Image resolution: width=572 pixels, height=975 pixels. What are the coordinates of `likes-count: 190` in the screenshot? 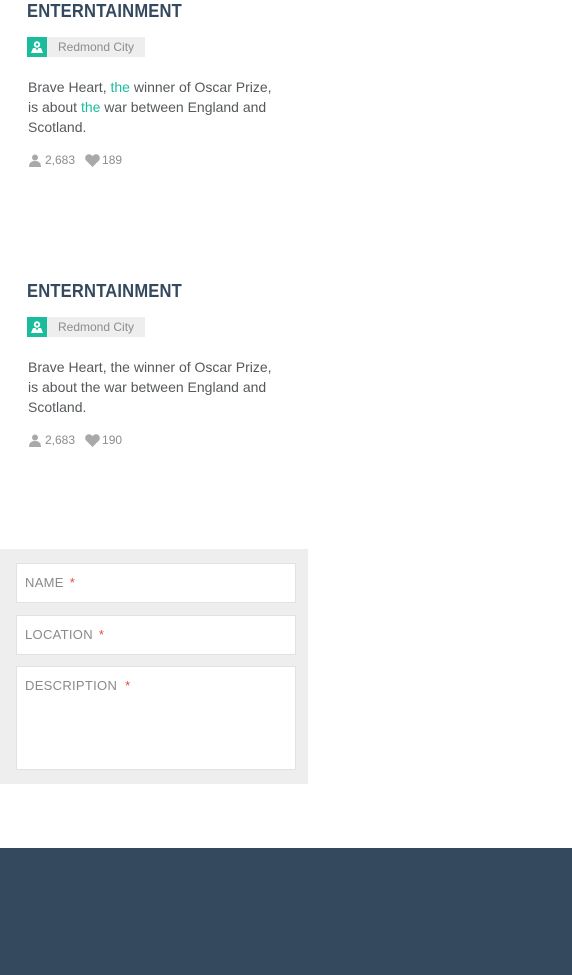 It's located at (112, 440).